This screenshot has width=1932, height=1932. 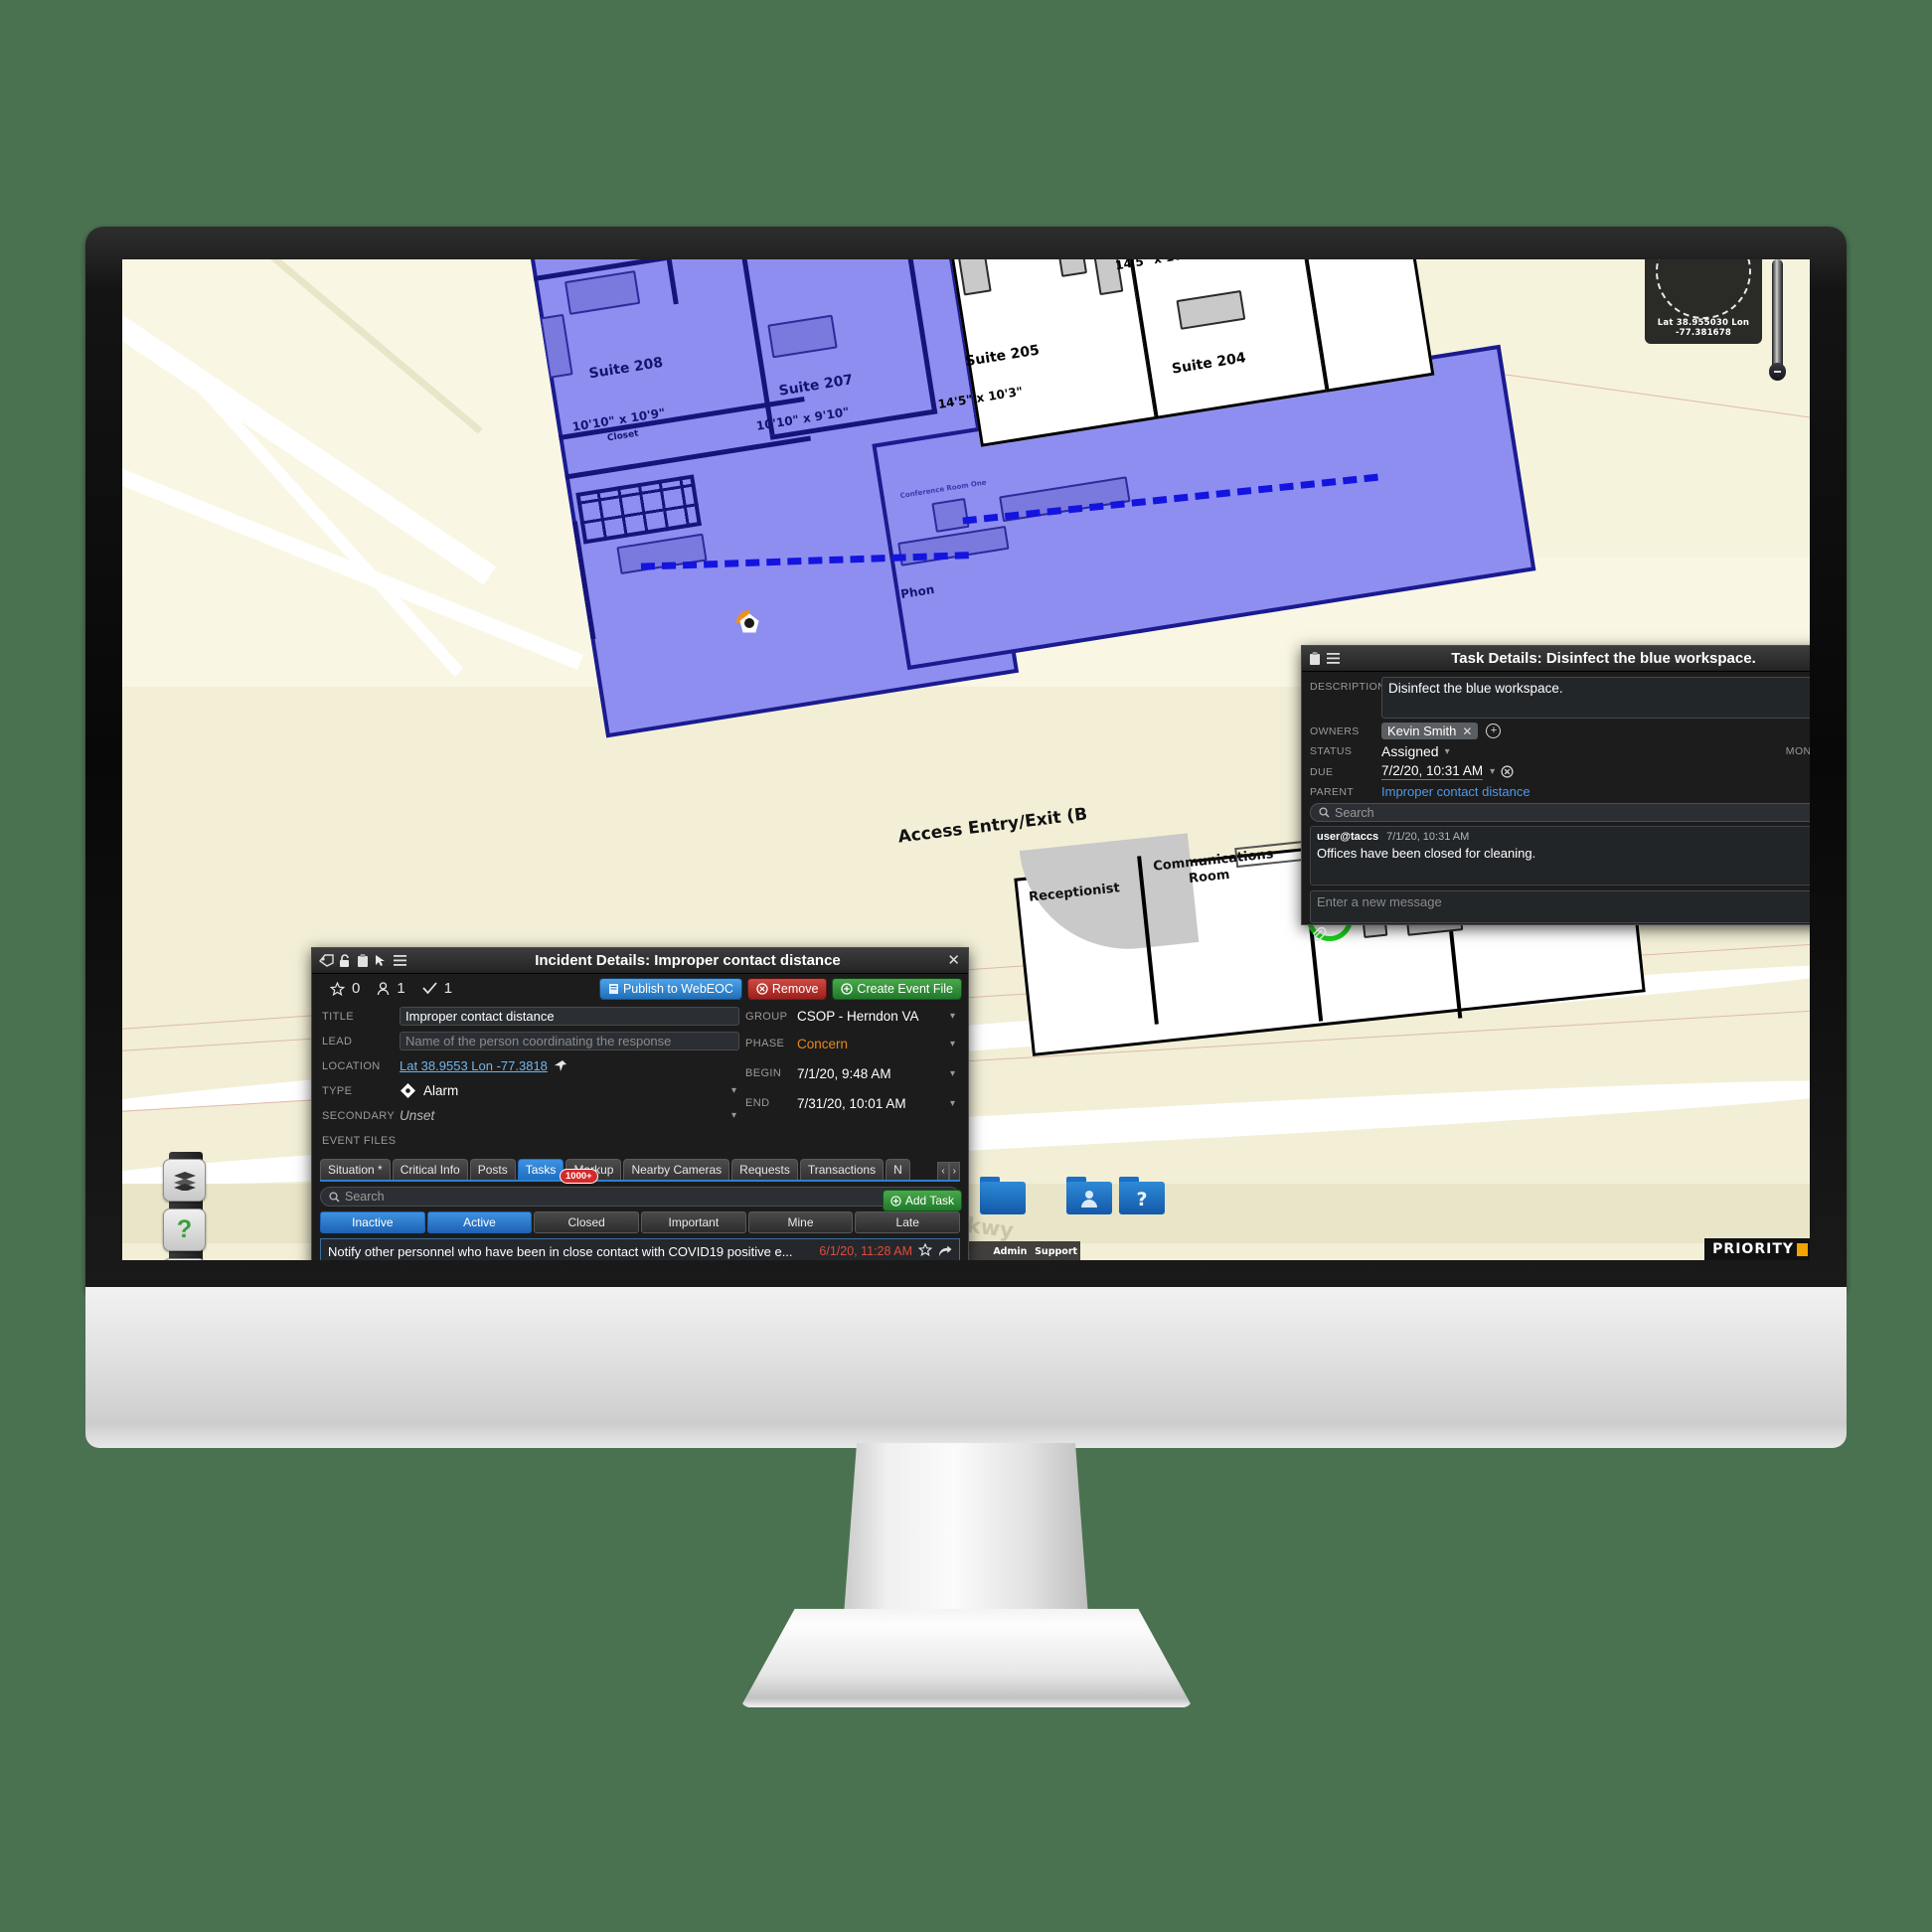 I want to click on message-search-placeholder: Search, so click(x=1354, y=812).